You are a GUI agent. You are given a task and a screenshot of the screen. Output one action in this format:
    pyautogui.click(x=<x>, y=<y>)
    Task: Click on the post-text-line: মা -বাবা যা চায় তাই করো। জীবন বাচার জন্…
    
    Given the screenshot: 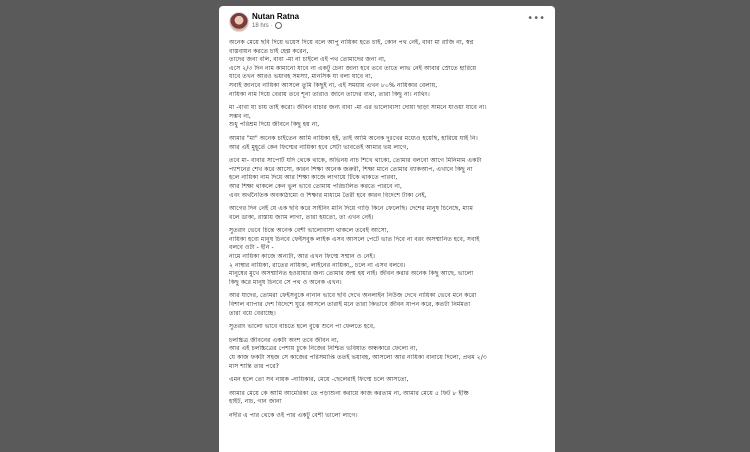 What is the action you would take?
    pyautogui.click(x=358, y=108)
    